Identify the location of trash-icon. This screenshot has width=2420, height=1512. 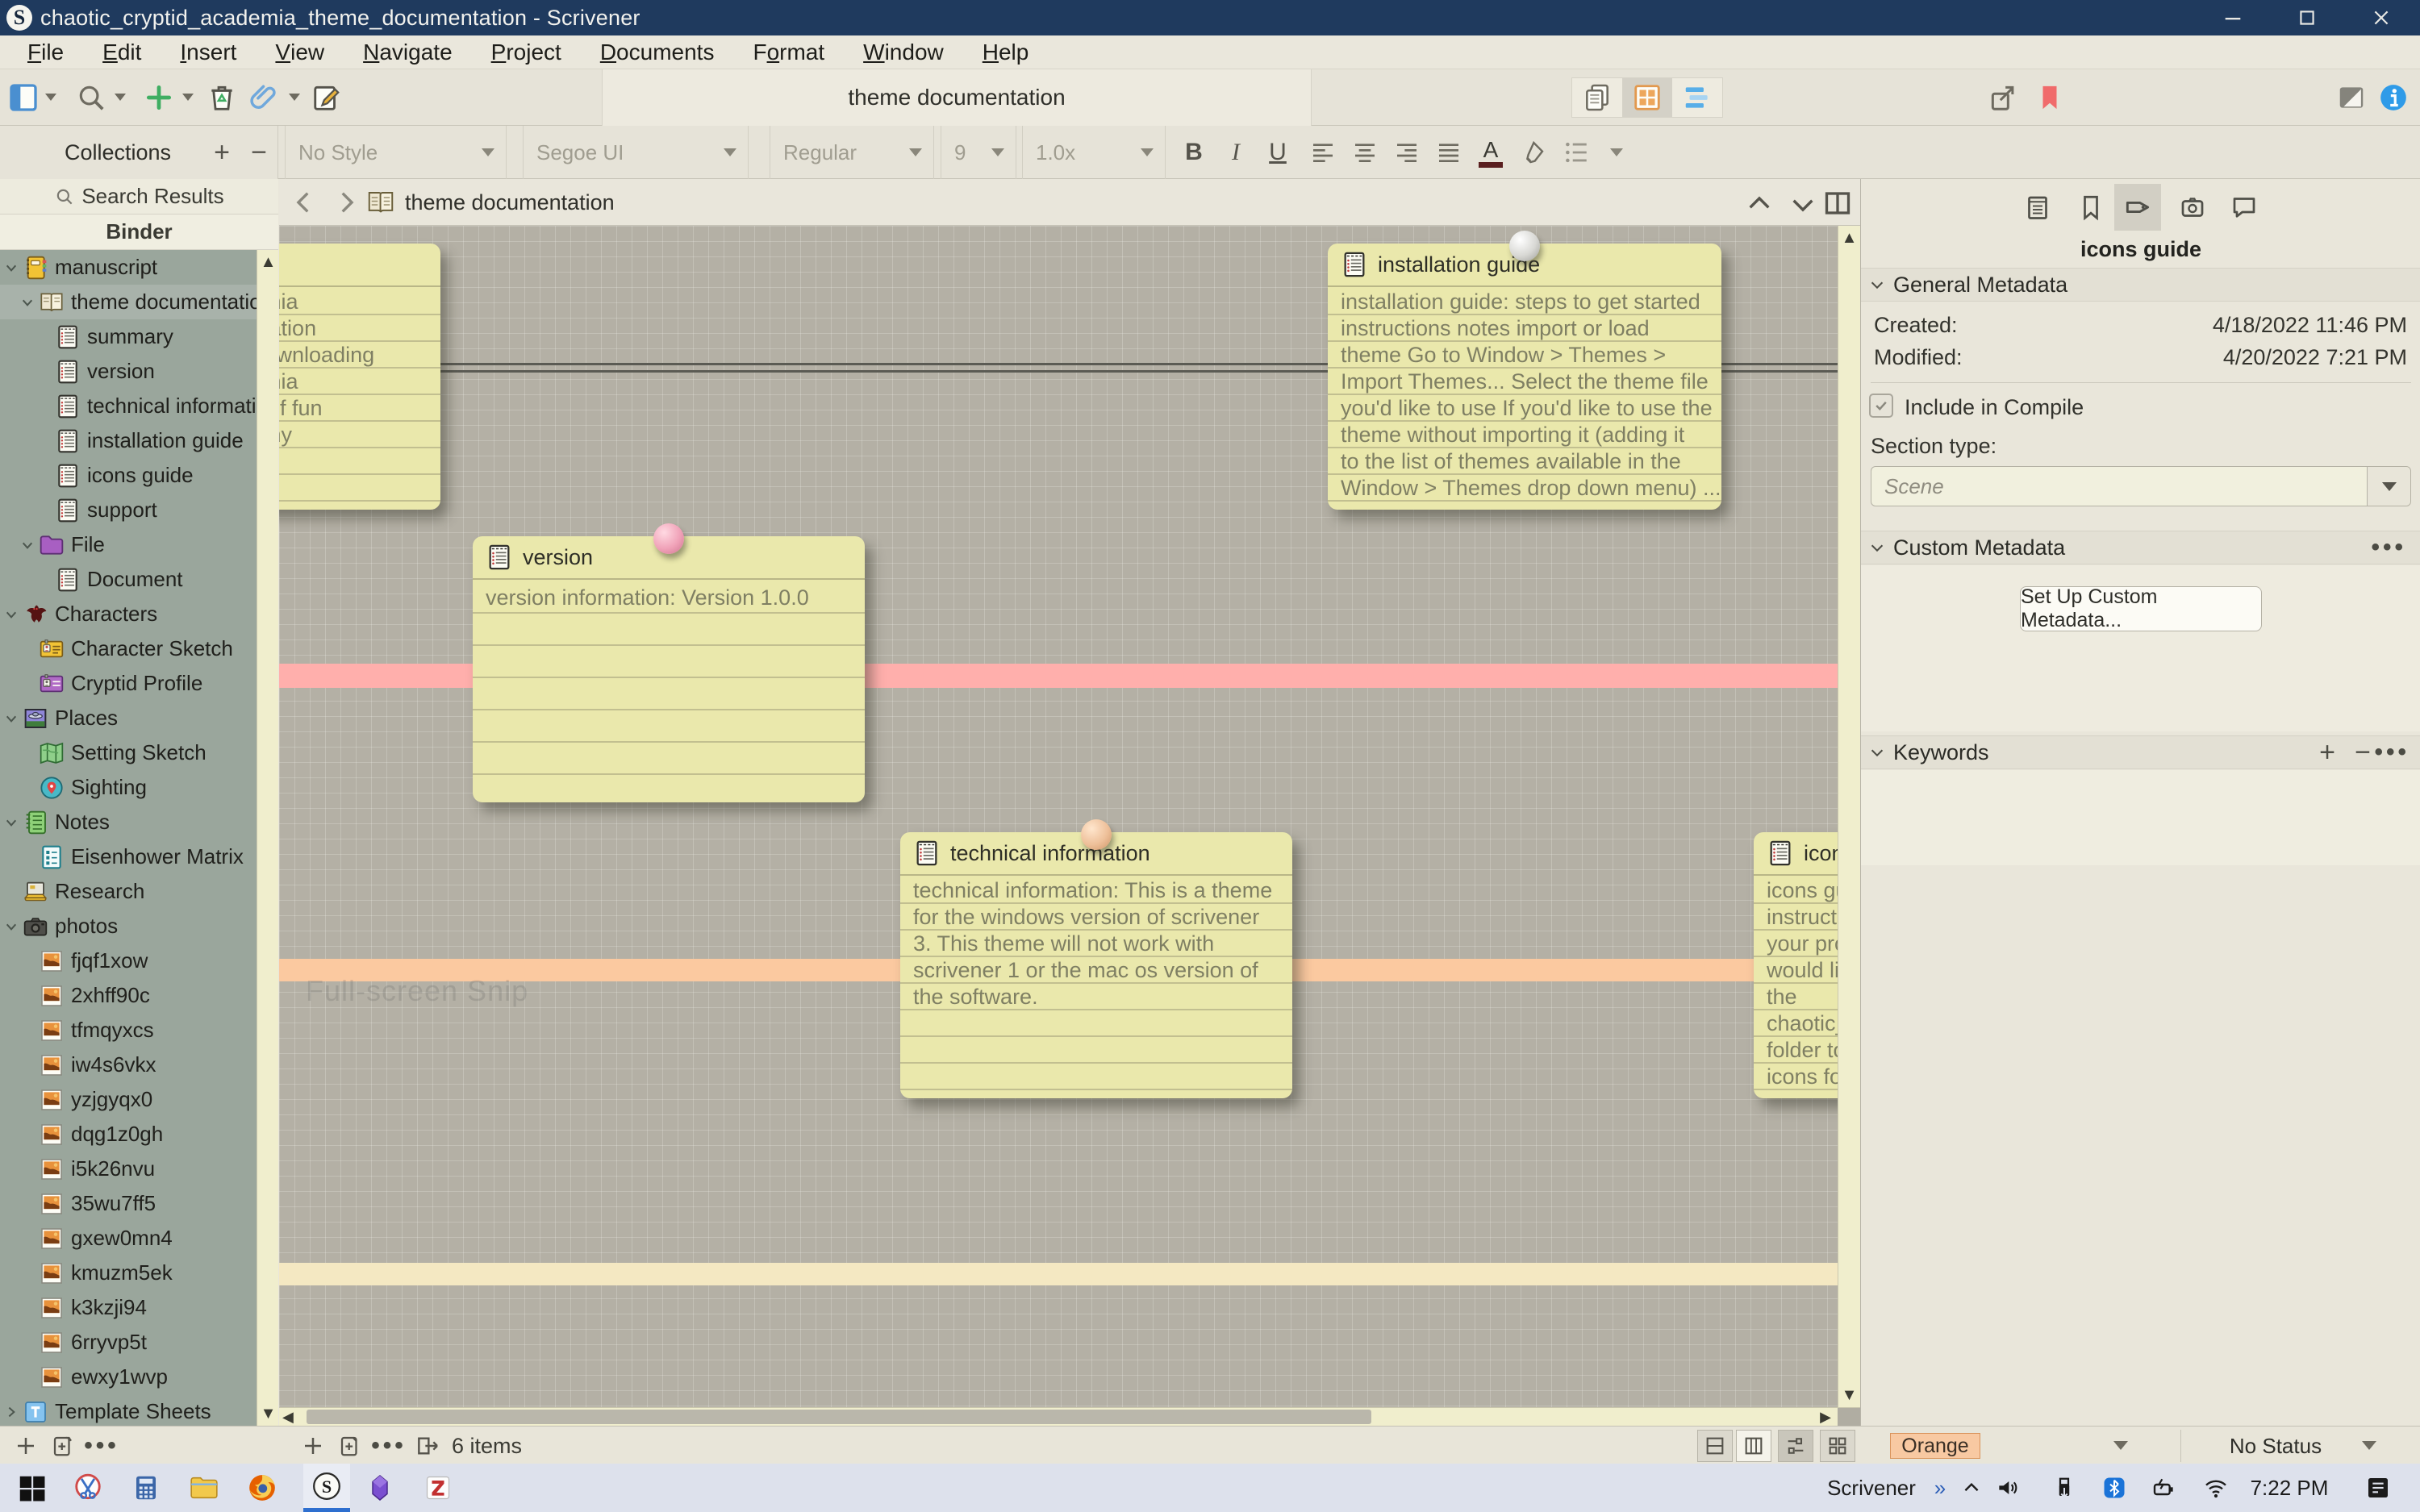
(222, 98).